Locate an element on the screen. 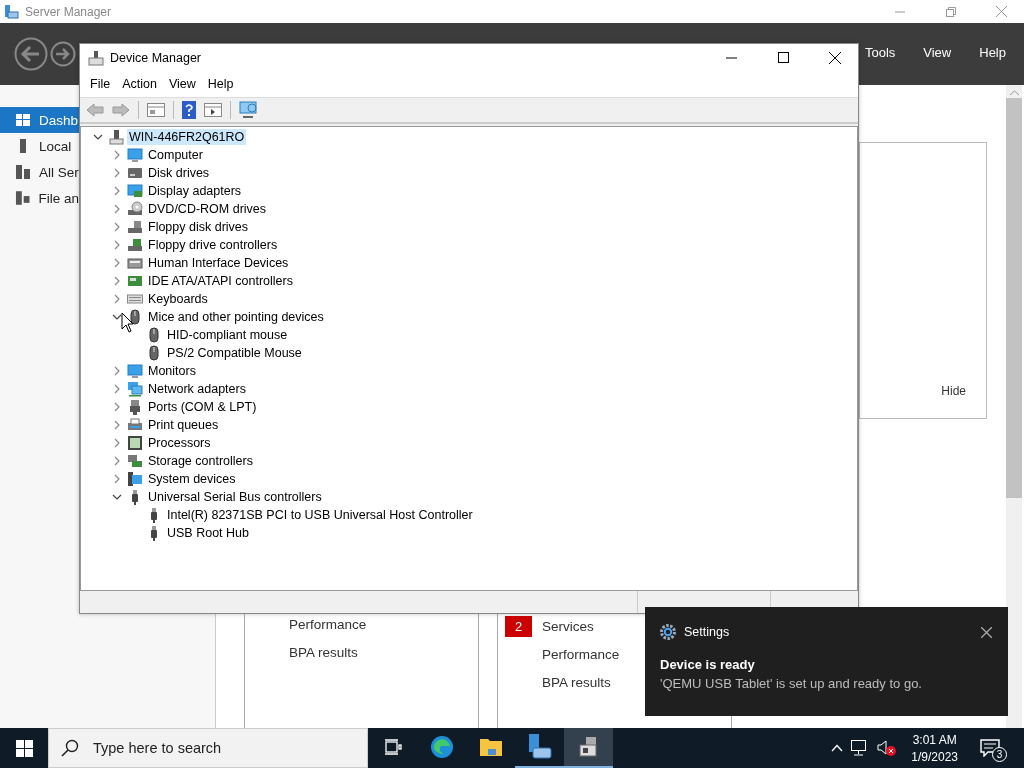  tree-item: Processors is located at coordinates (179, 443).